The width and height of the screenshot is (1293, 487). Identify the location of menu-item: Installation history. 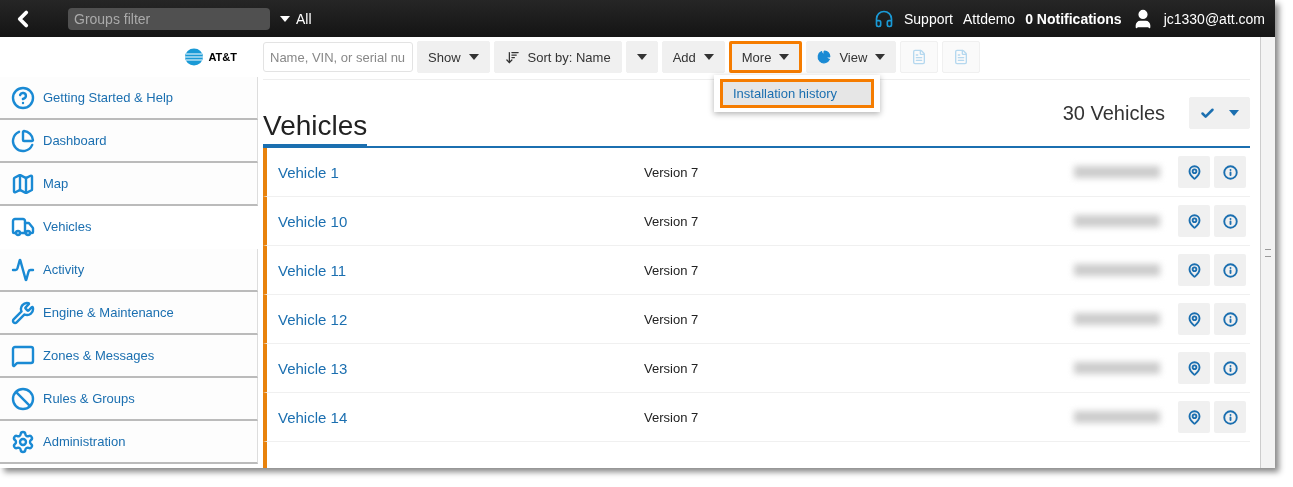
(797, 93).